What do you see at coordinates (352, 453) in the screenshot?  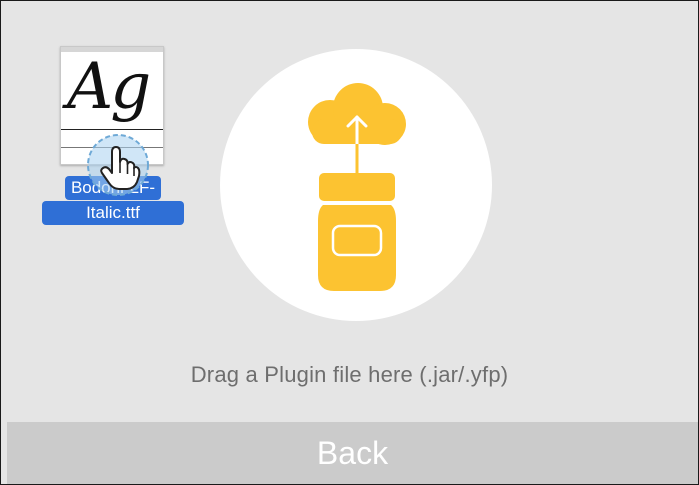 I see `back-button: Back` at bounding box center [352, 453].